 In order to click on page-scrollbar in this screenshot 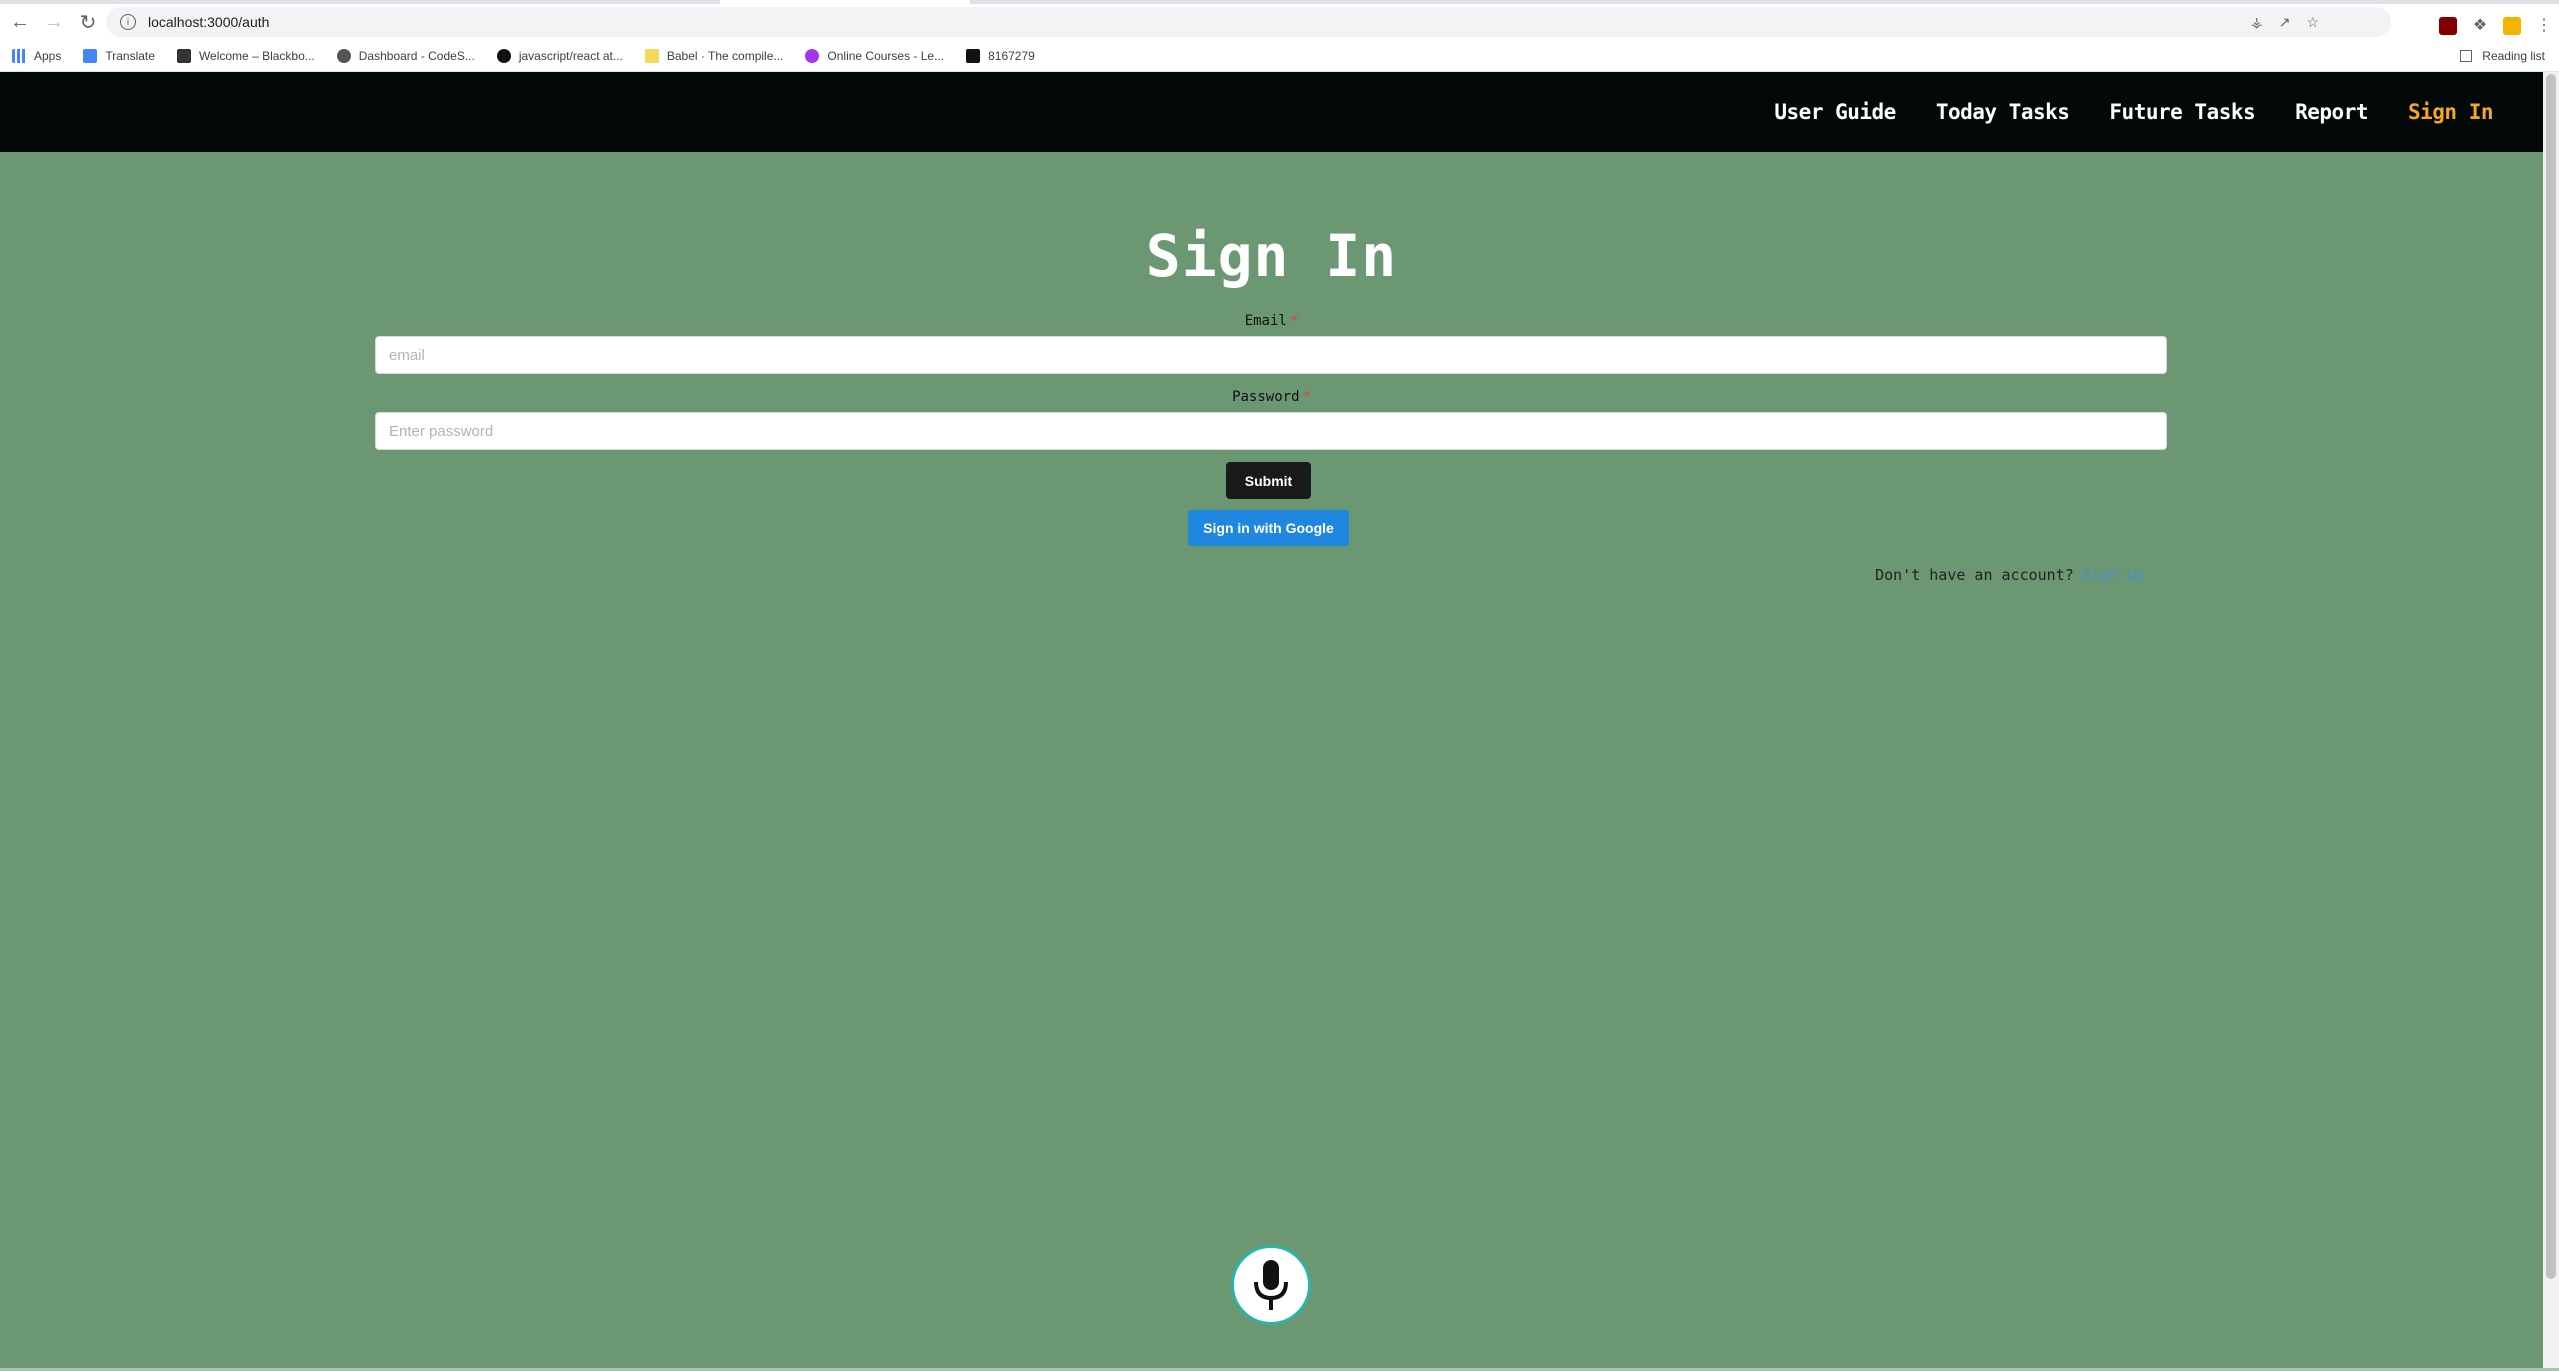, I will do `click(2551, 721)`.